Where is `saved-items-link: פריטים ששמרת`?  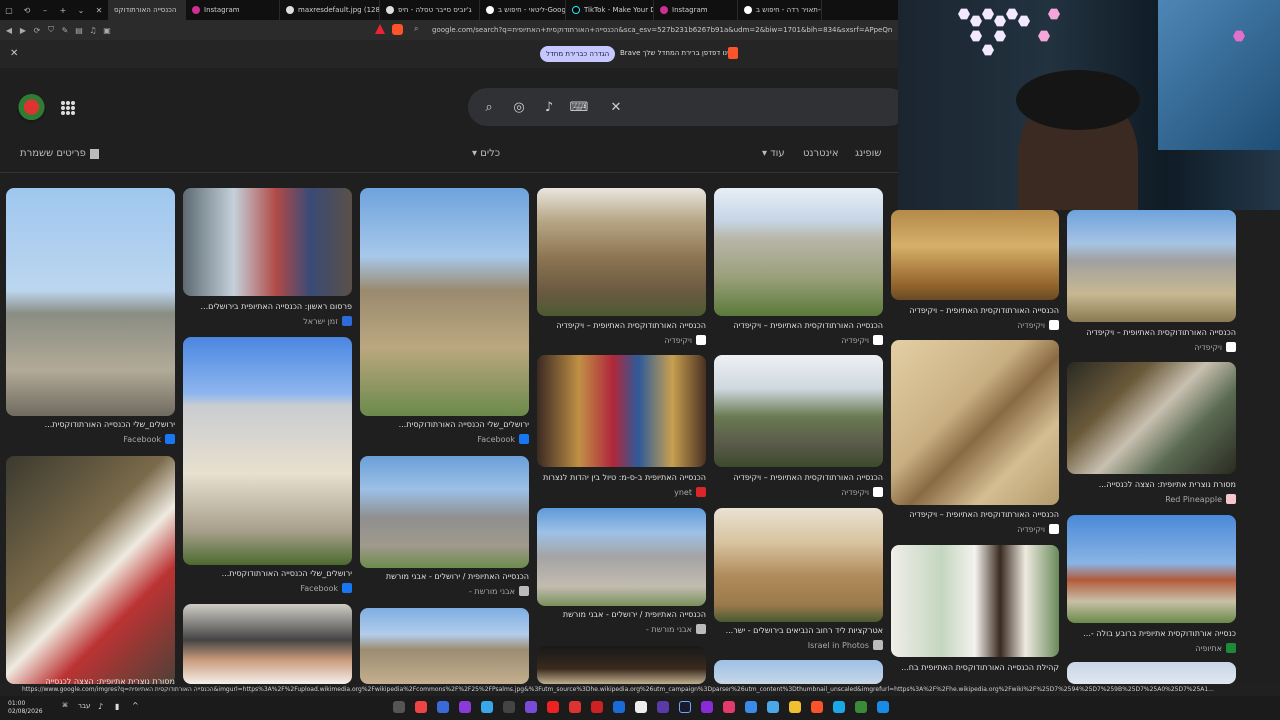 saved-items-link: פריטים ששמרת is located at coordinates (59, 153).